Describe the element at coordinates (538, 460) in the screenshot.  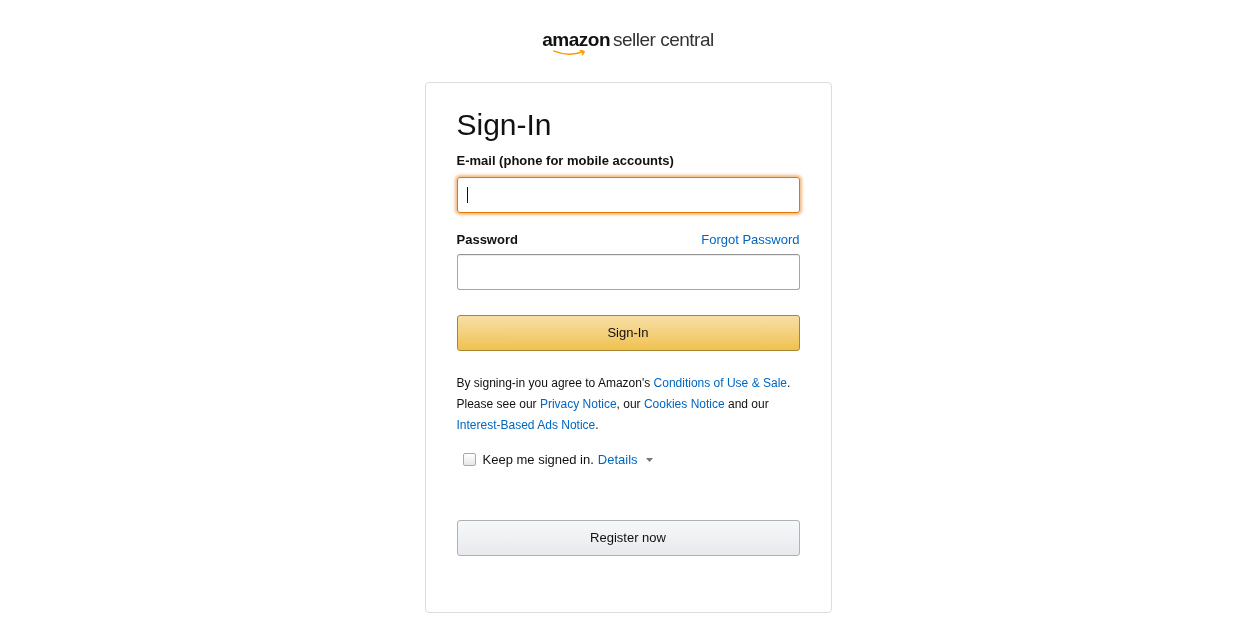
I see `checkbox-label: Keep me signed in.` at that location.